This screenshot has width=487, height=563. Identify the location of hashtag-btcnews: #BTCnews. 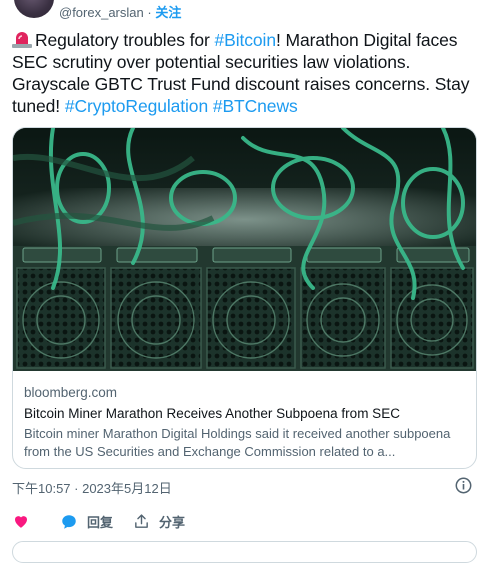
(255, 106).